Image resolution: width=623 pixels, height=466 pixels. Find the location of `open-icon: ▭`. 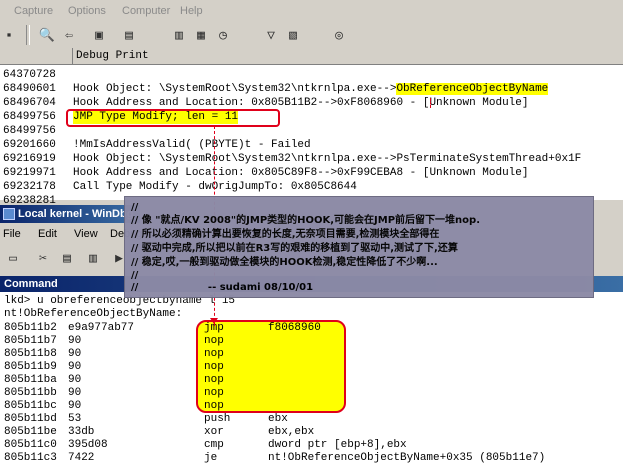

open-icon: ▭ is located at coordinates (13, 258).